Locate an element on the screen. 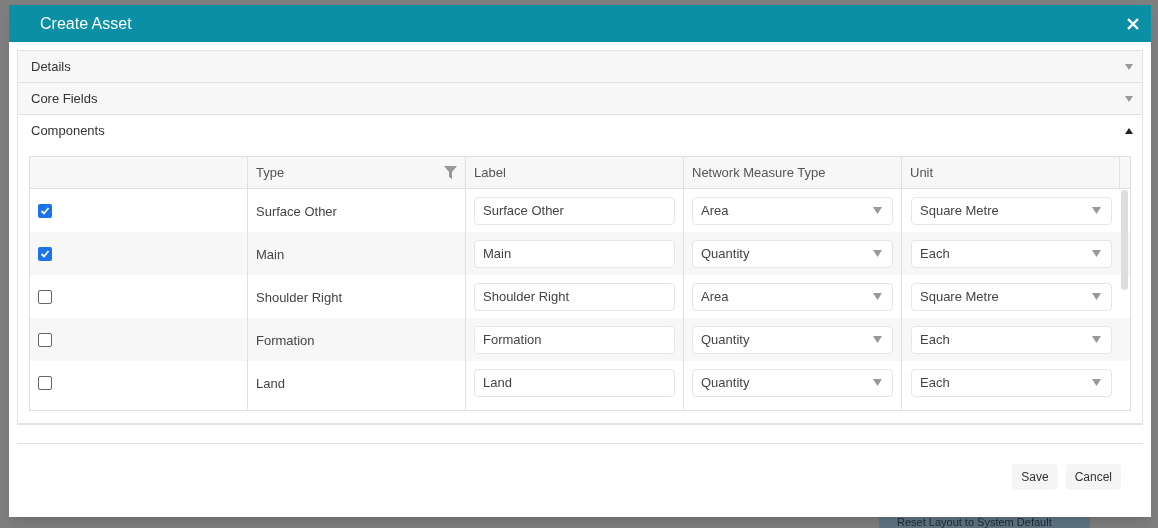  filter-icon is located at coordinates (450, 172).